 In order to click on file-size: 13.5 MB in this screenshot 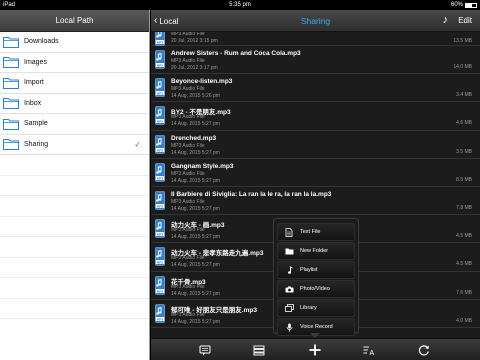, I will do `click(462, 41)`.